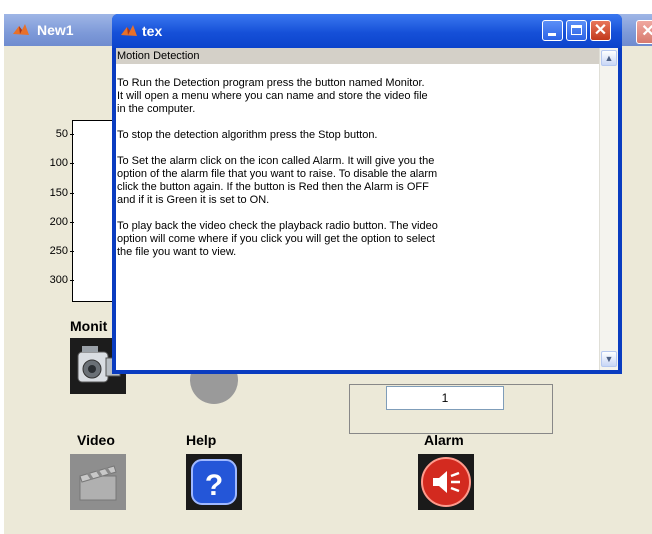  I want to click on help-text-line: and if it is Green it is set to ON., so click(193, 200).